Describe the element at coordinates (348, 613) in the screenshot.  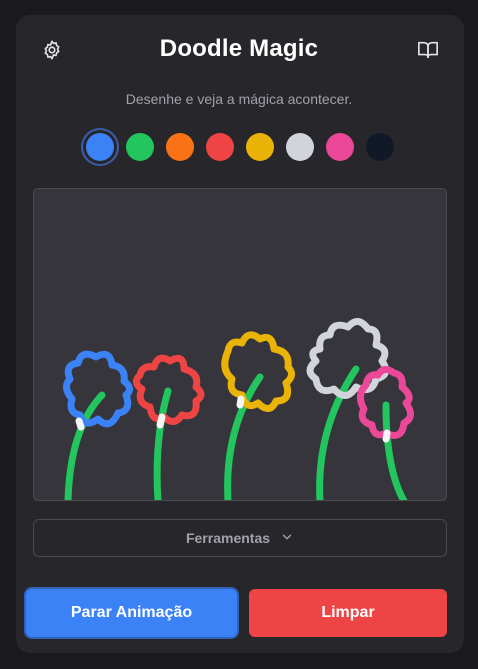
I see `clear-button: Limpar` at that location.